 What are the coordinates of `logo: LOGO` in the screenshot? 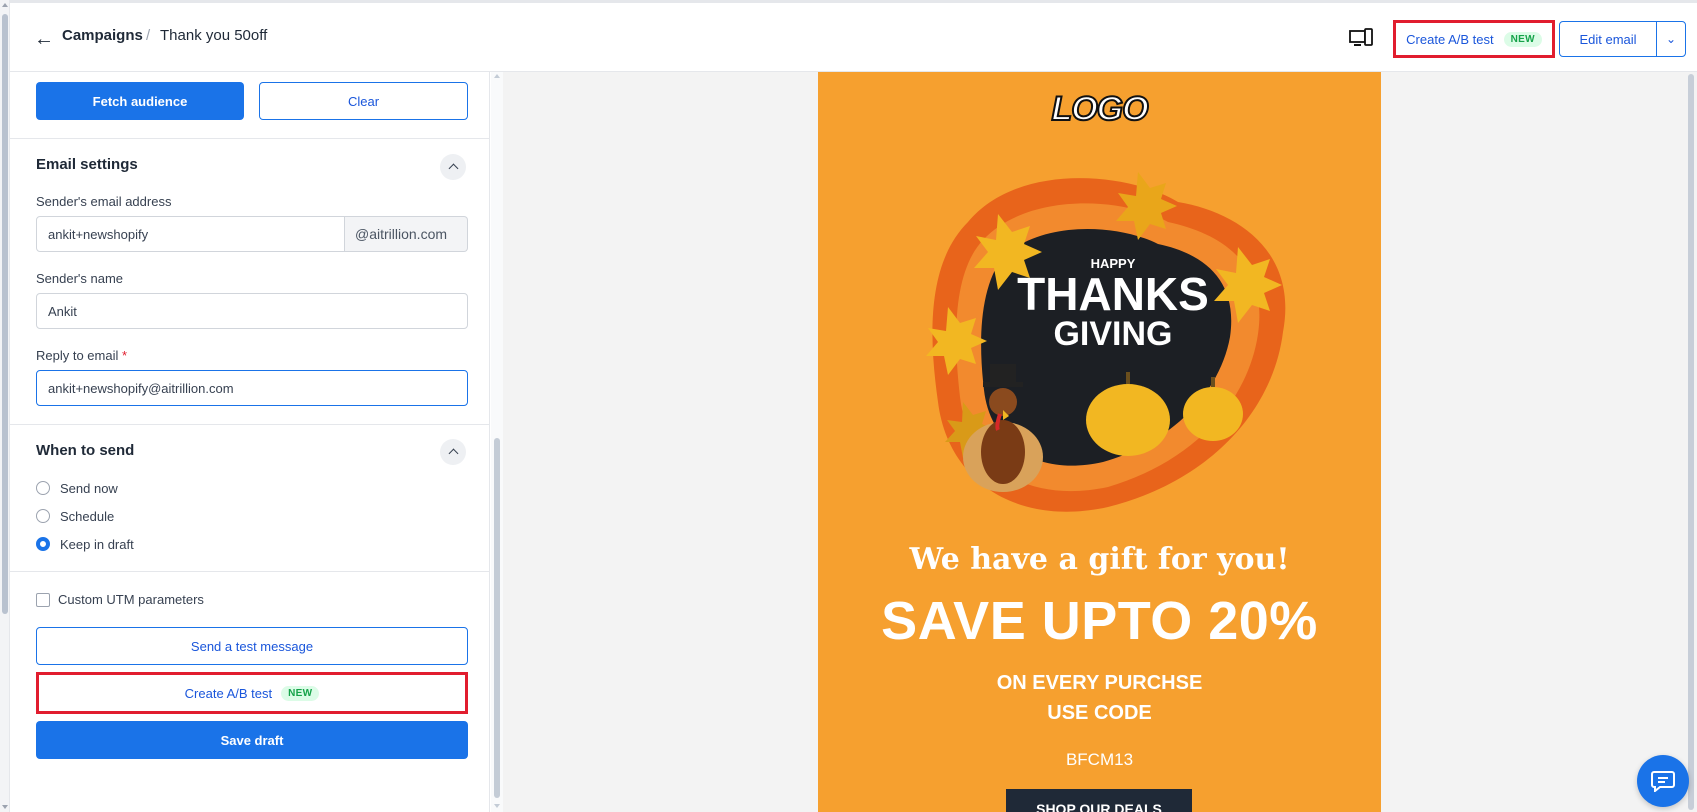 It's located at (1099, 109).